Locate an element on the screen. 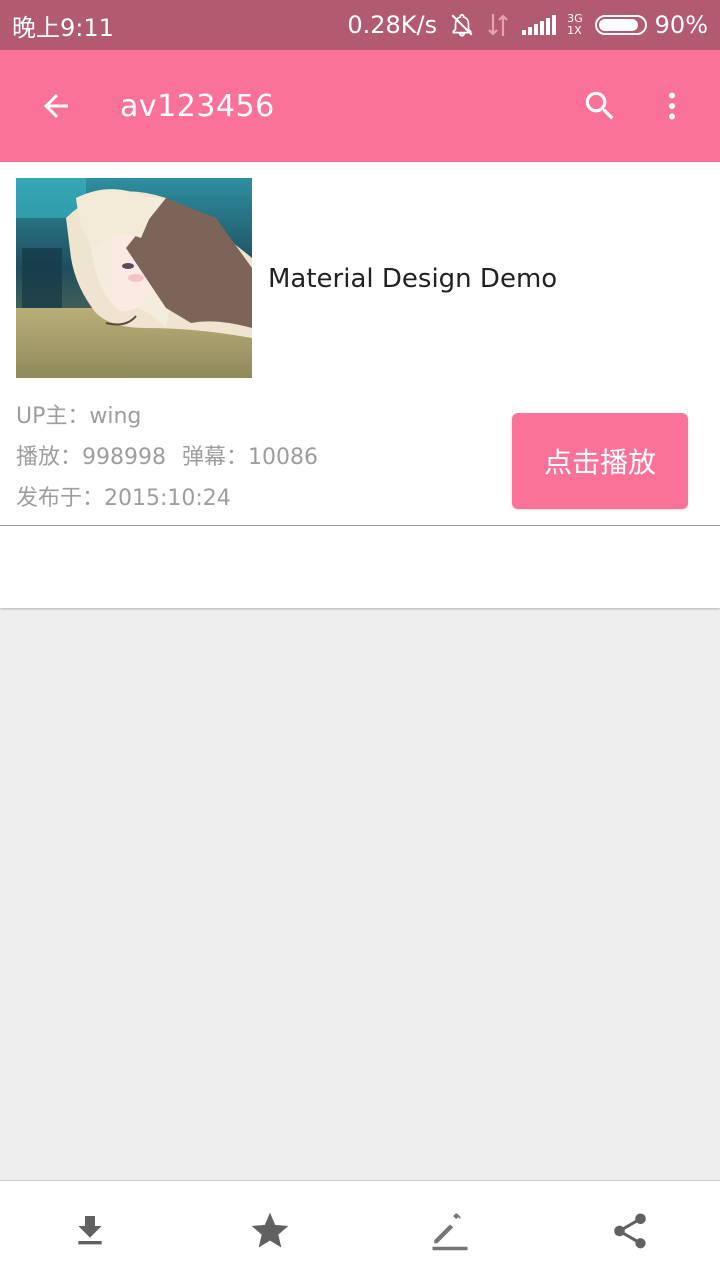 The image size is (720, 1280). danmaku-count-label: 弹幕：10086 is located at coordinates (249, 457).